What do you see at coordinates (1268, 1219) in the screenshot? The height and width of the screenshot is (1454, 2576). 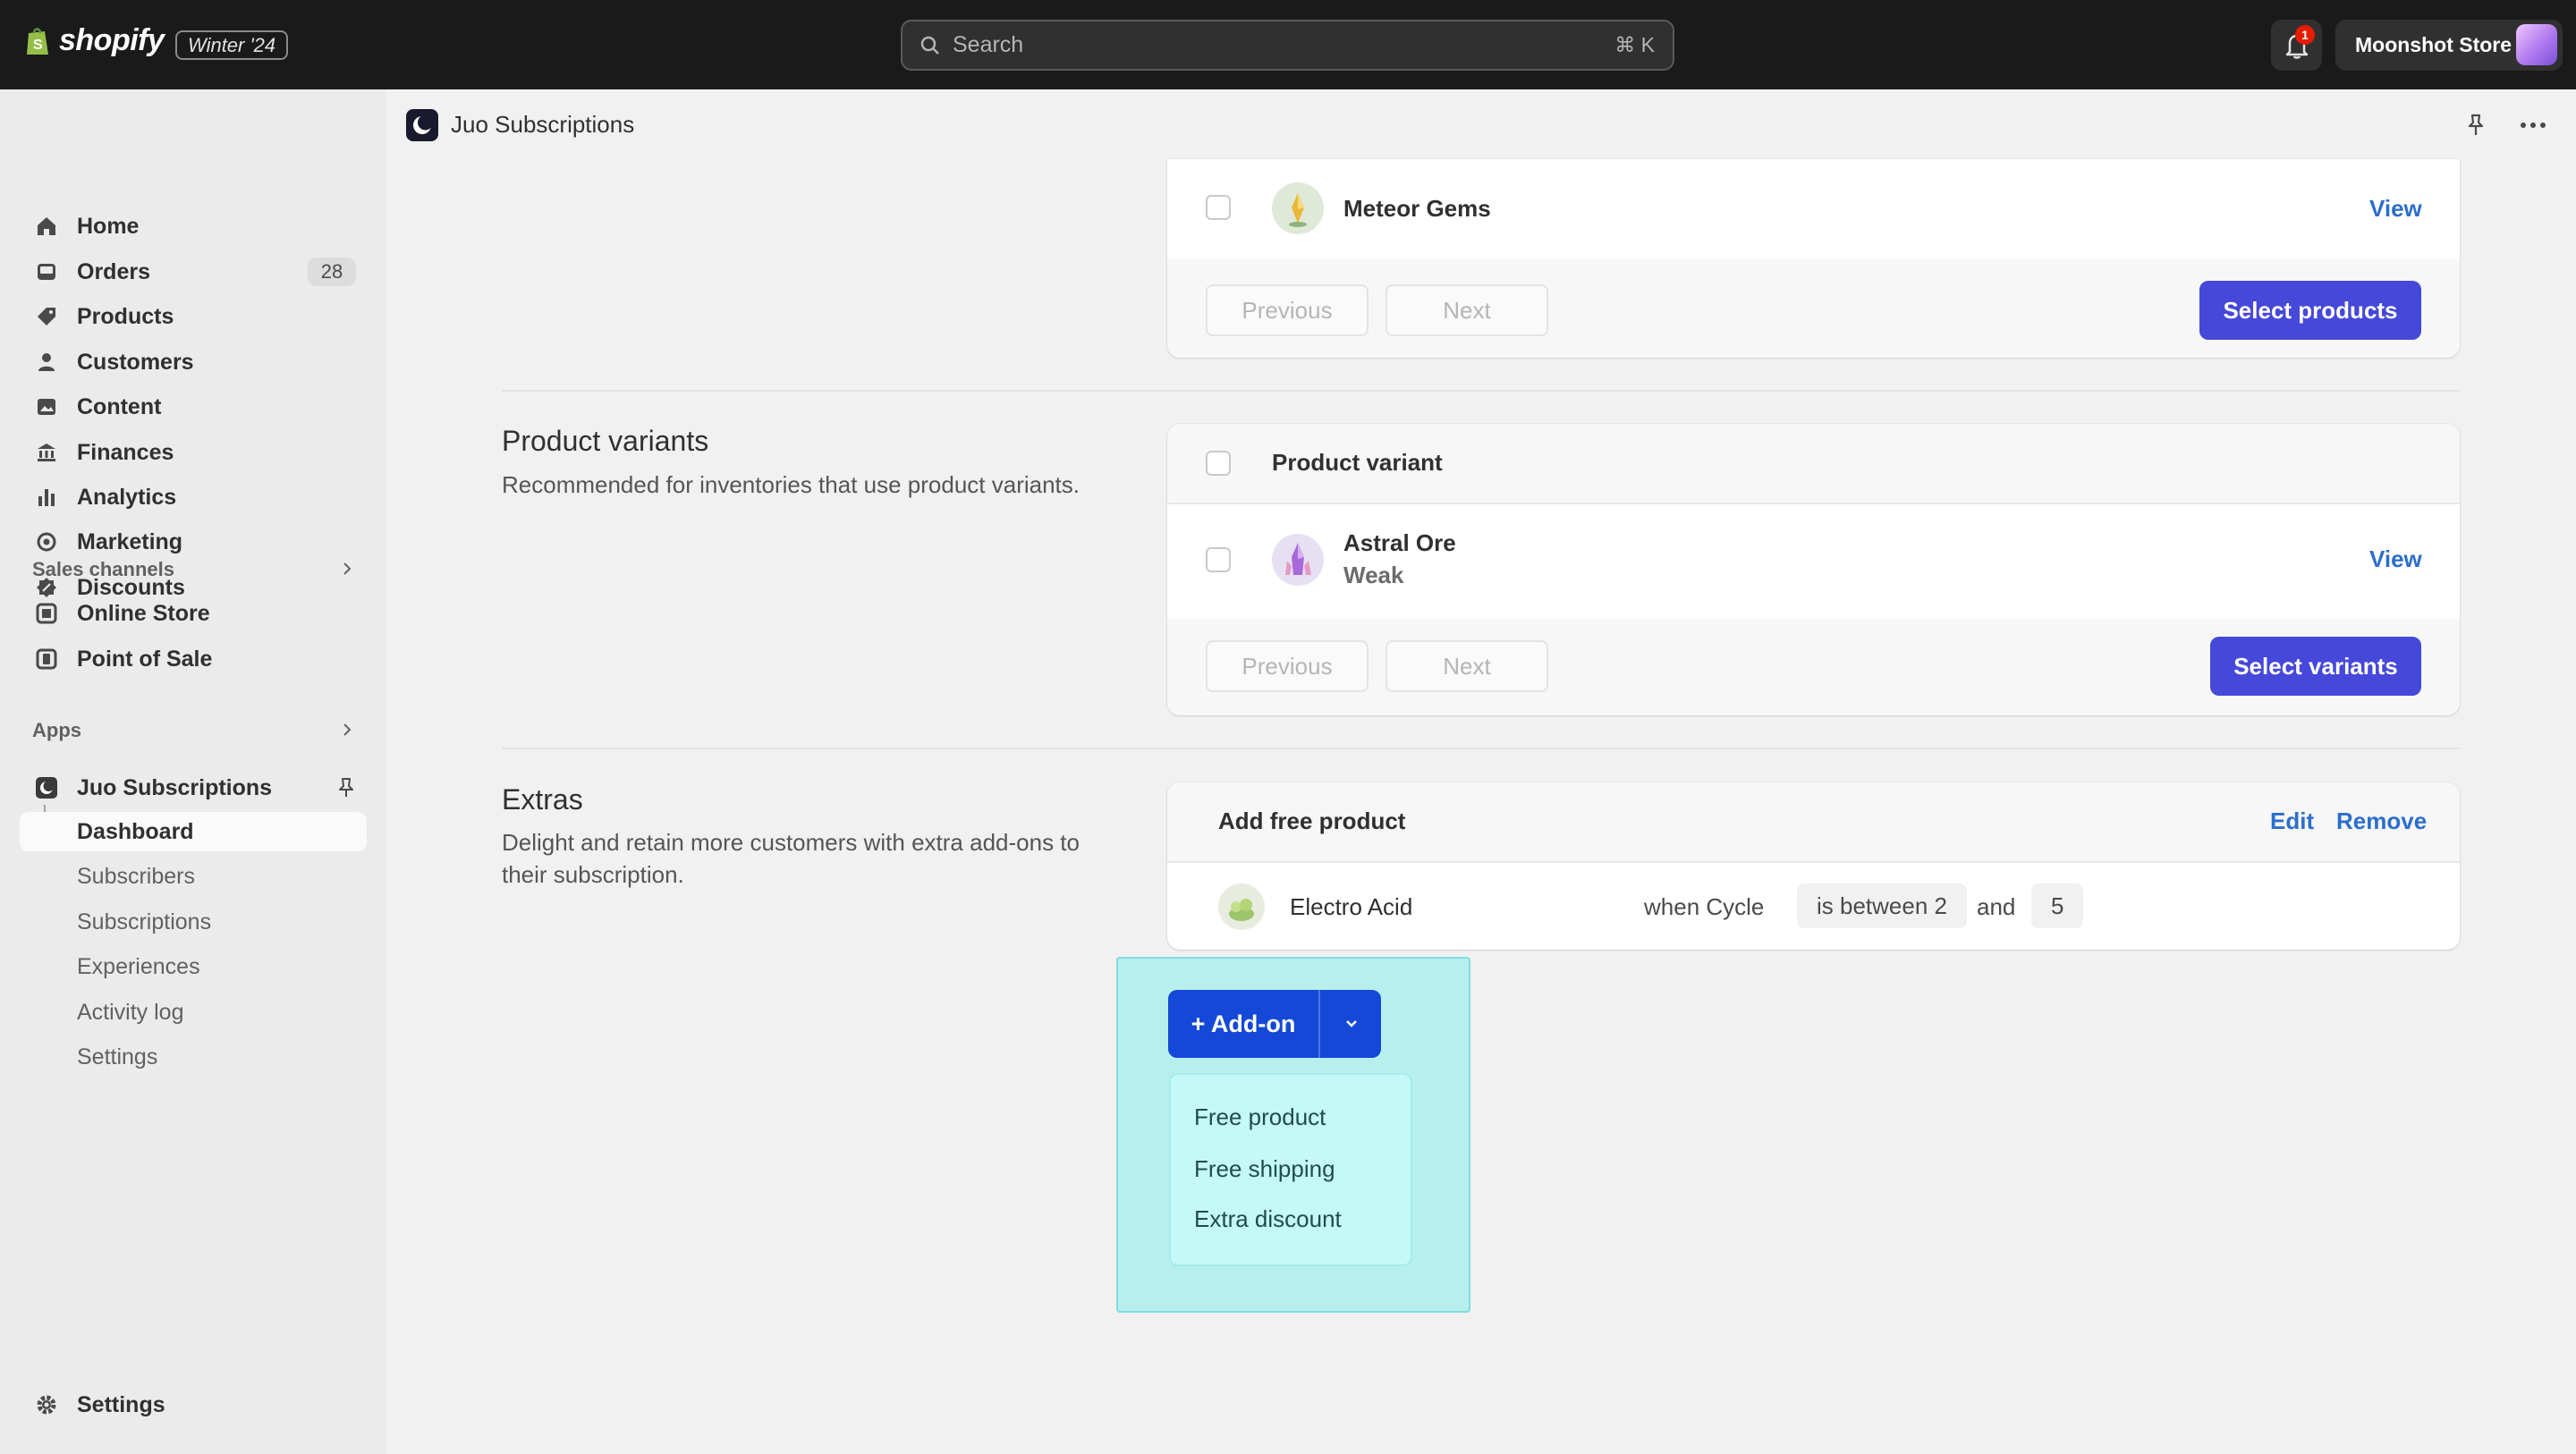 I see `menu-item-extra-discount: Extra discount` at bounding box center [1268, 1219].